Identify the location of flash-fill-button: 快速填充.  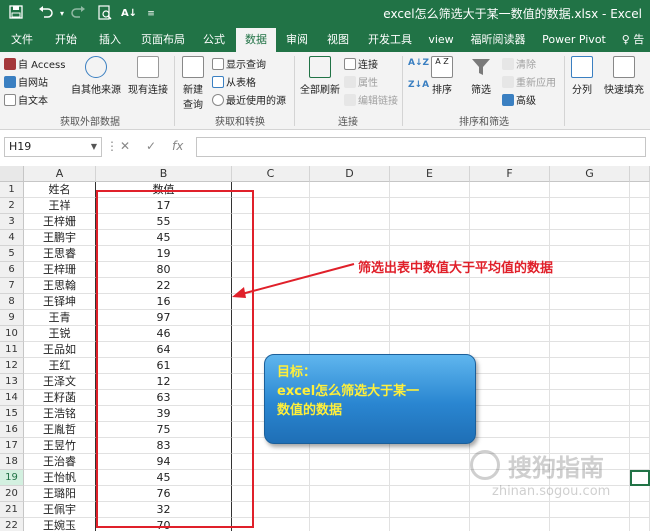
(624, 76).